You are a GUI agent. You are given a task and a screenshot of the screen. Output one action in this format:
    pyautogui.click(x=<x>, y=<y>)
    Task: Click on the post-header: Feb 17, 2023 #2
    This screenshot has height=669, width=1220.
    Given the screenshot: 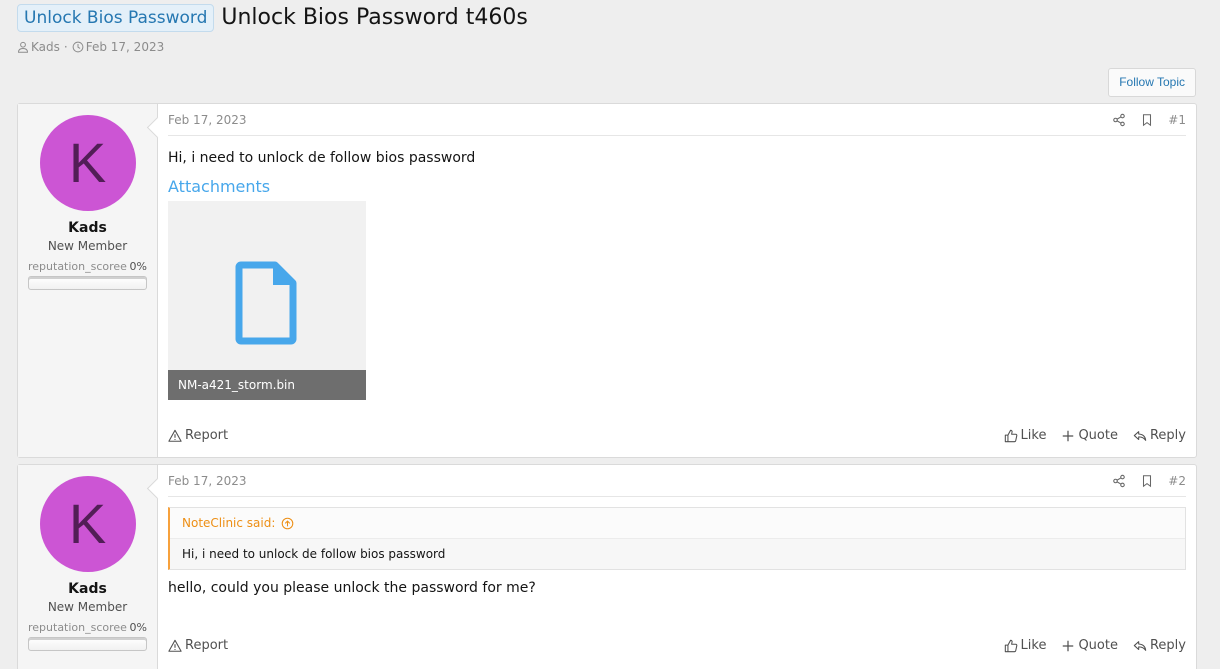 What is the action you would take?
    pyautogui.click(x=677, y=481)
    